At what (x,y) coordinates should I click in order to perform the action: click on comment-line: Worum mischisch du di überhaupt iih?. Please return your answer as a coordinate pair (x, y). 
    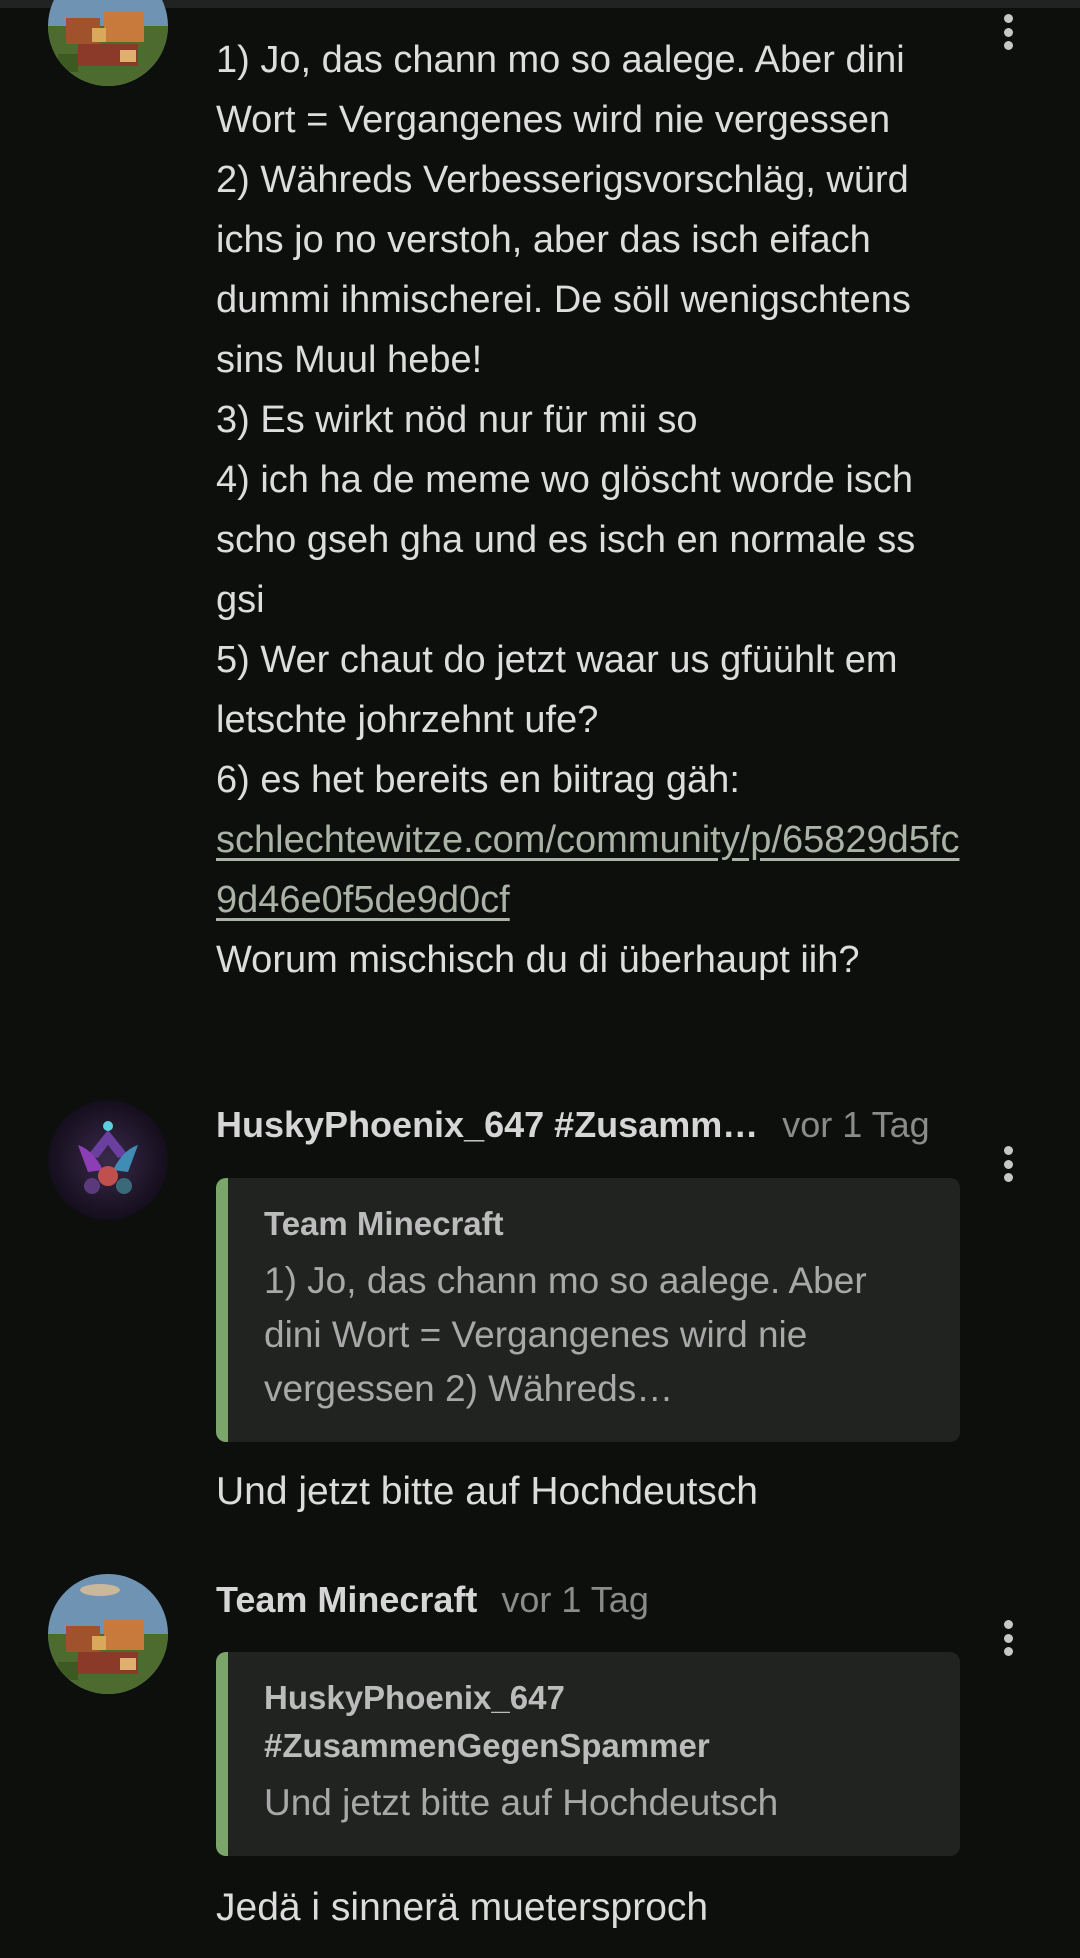
    Looking at the image, I should click on (538, 960).